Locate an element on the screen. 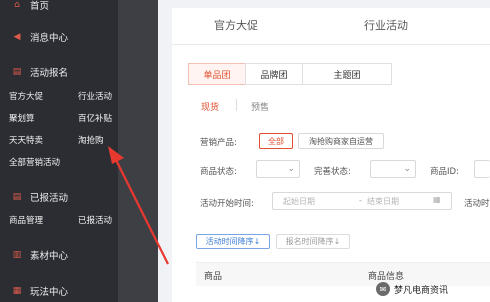 The width and height of the screenshot is (490, 302). sidebar-sub-joined: 已报活动 is located at coordinates (95, 220).